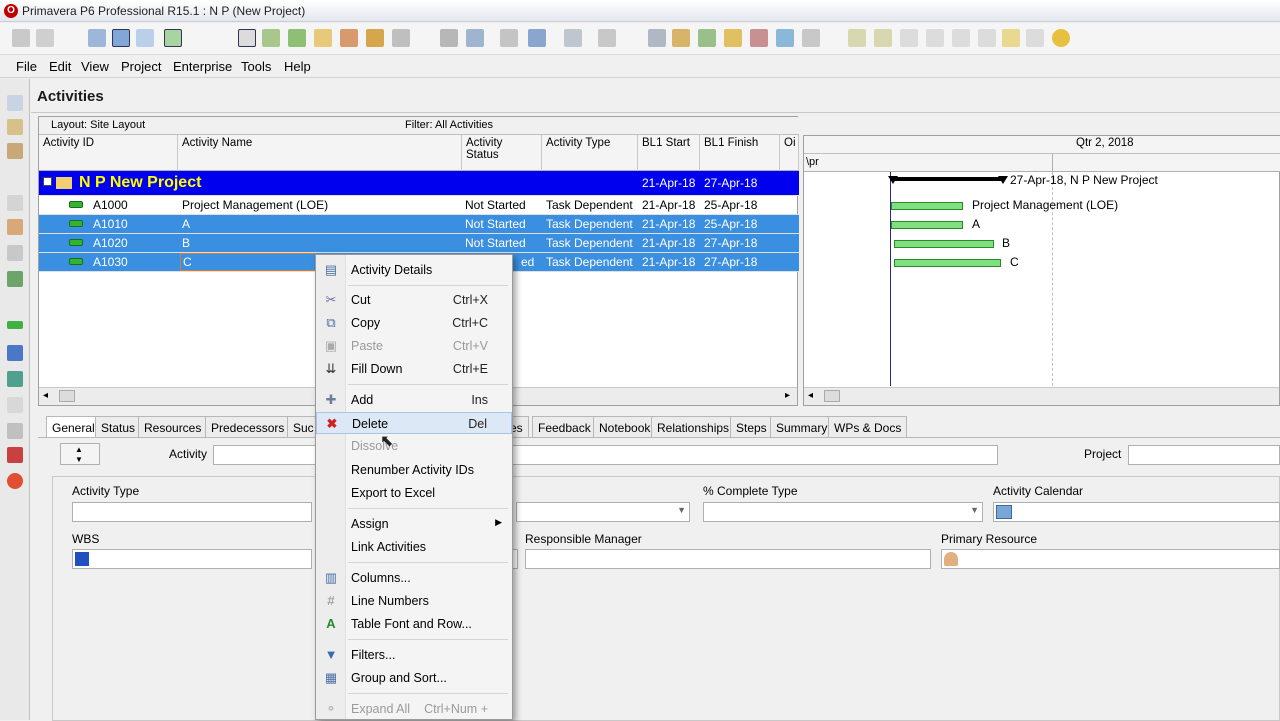 This screenshot has height=721, width=1280. Describe the element at coordinates (401, 38) in the screenshot. I see `schedule-icon` at that location.